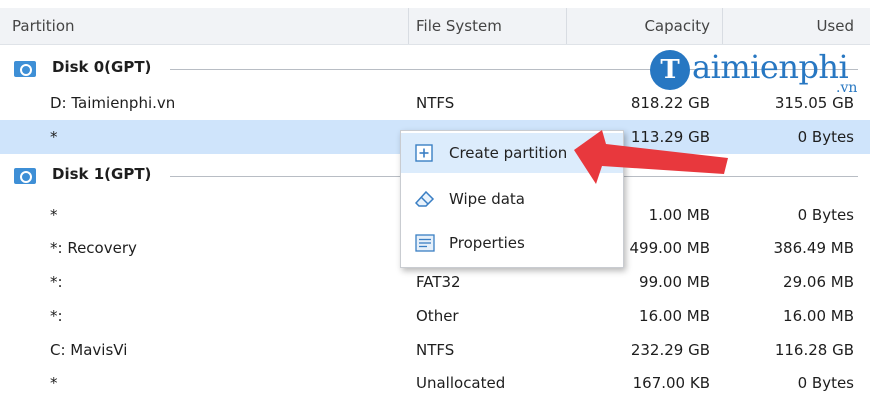  Describe the element at coordinates (770, 67) in the screenshot. I see `logo-text: aimienphi` at that location.